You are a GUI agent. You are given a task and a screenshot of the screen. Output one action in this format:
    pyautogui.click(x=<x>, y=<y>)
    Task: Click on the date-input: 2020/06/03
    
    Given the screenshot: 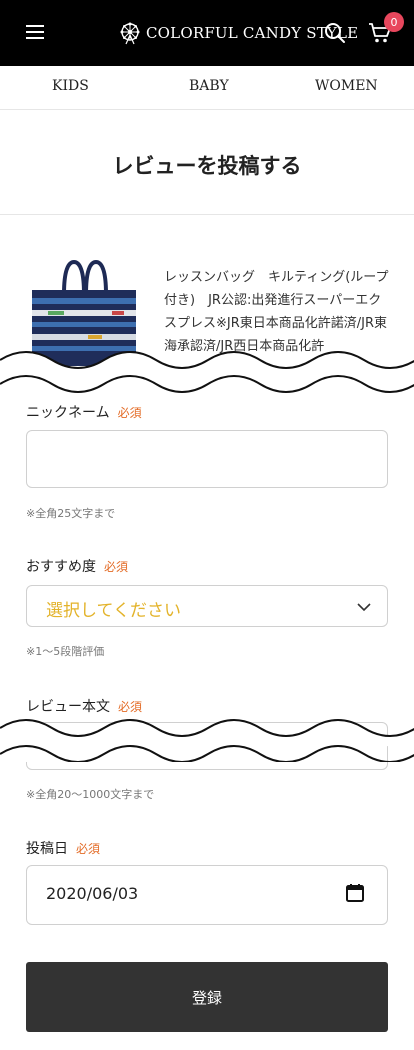 What is the action you would take?
    pyautogui.click(x=207, y=895)
    